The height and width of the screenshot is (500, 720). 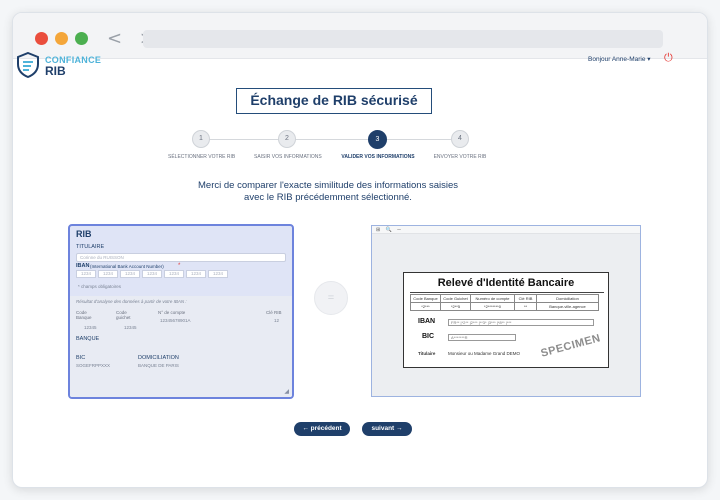 I want to click on app-logo: CONFIANCE RIB, so click(x=61, y=65).